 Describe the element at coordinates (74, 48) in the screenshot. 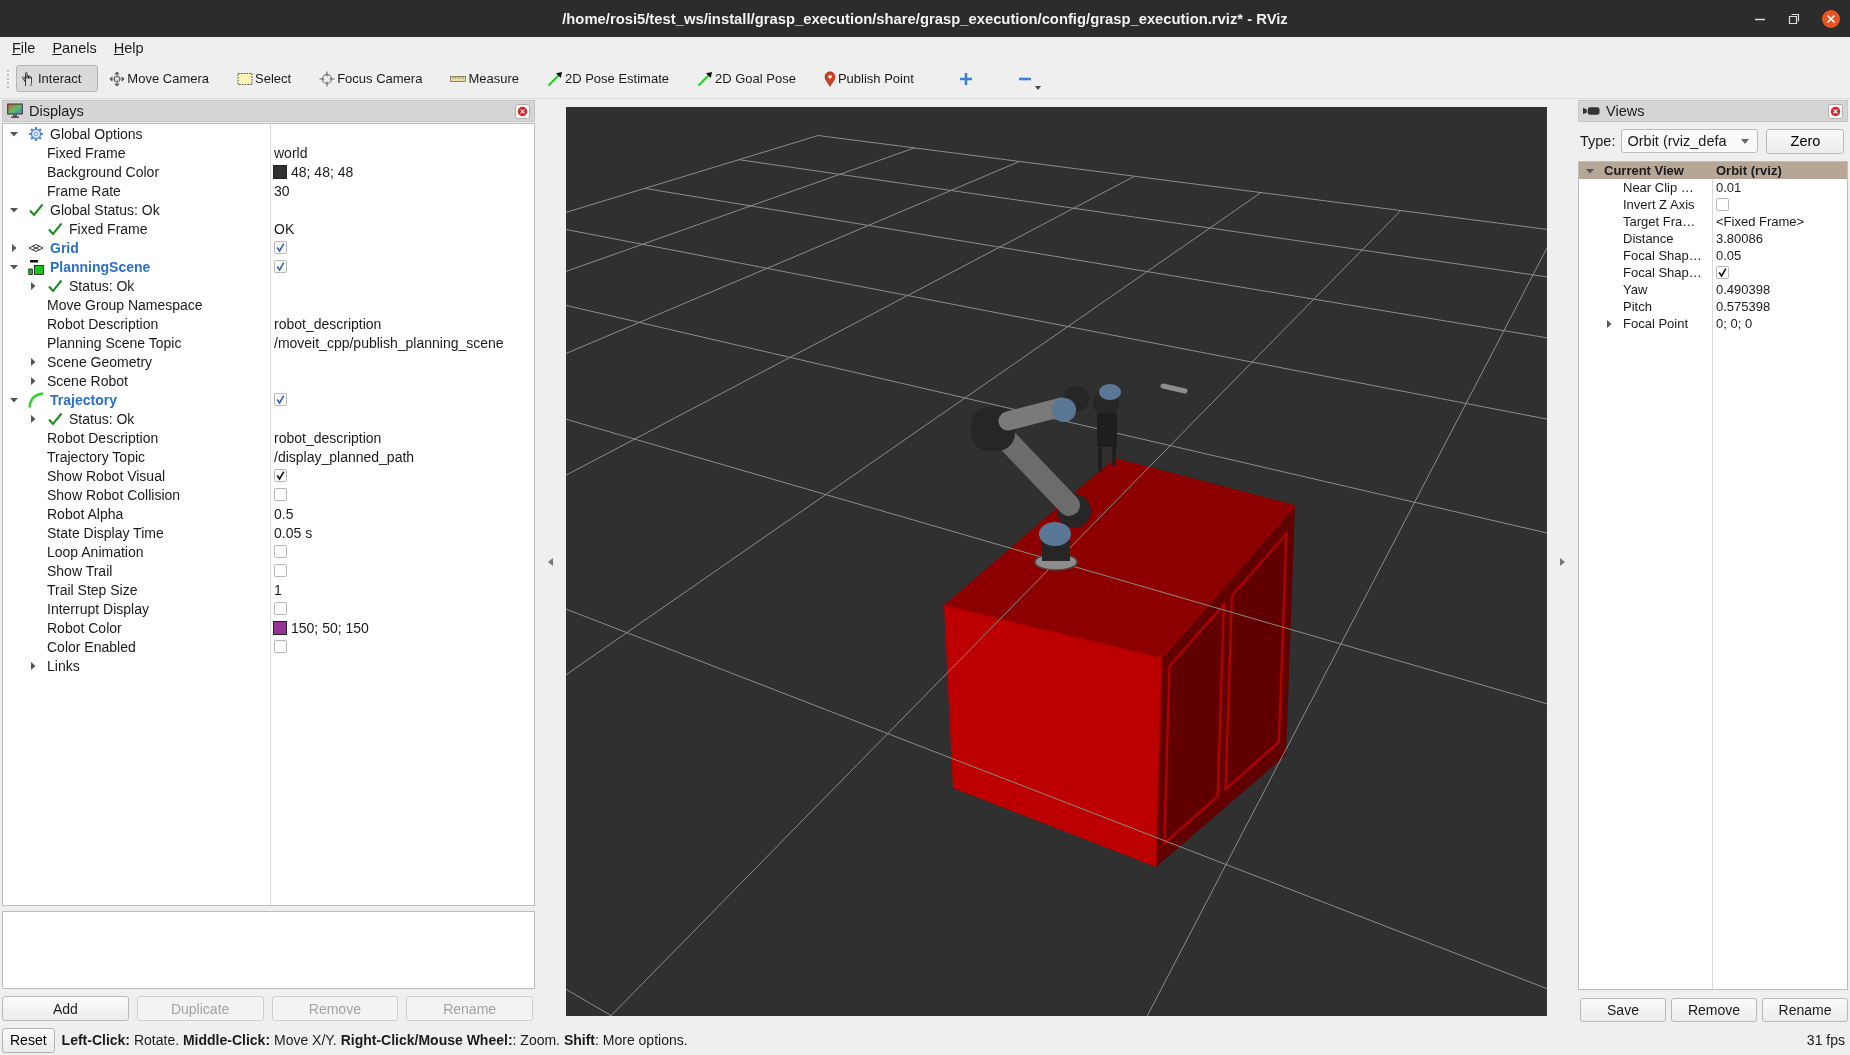

I see `menu-item: Panels` at that location.